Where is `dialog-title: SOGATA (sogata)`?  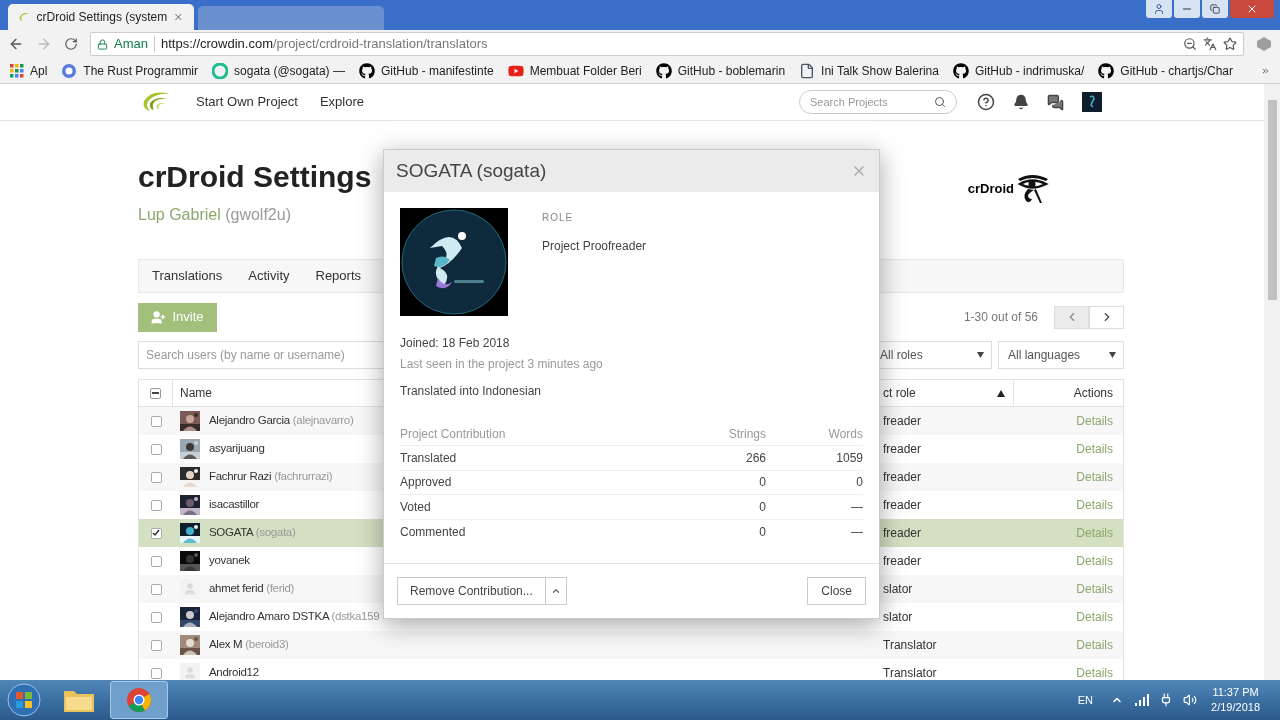
dialog-title: SOGATA (sogata) is located at coordinates (471, 170).